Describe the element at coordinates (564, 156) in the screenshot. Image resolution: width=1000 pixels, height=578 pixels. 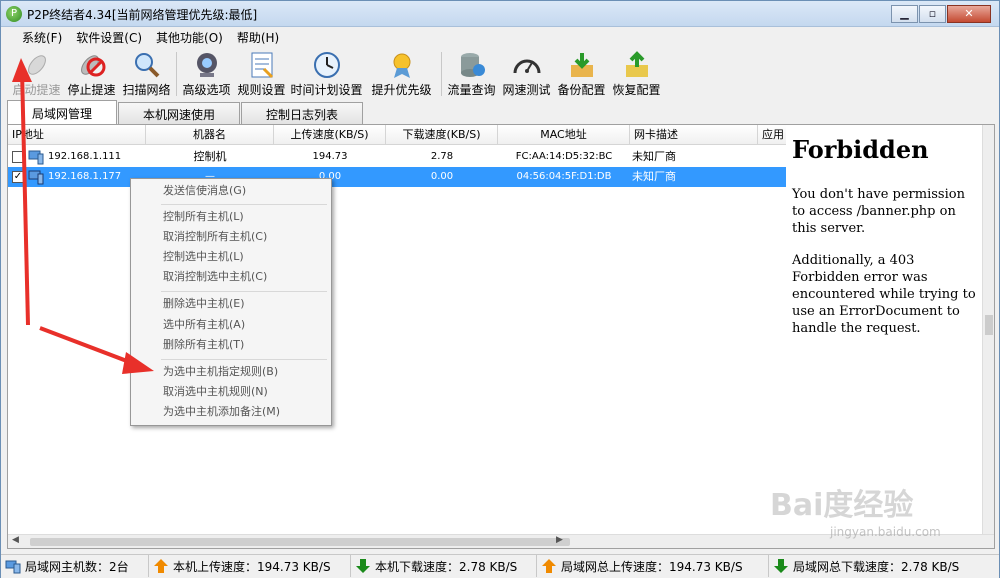
I see `cell-mac: FC:AA:14:D5:32:BC` at that location.